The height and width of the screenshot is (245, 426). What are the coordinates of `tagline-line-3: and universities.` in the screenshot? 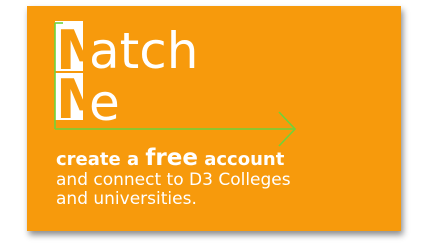 It's located at (126, 199).